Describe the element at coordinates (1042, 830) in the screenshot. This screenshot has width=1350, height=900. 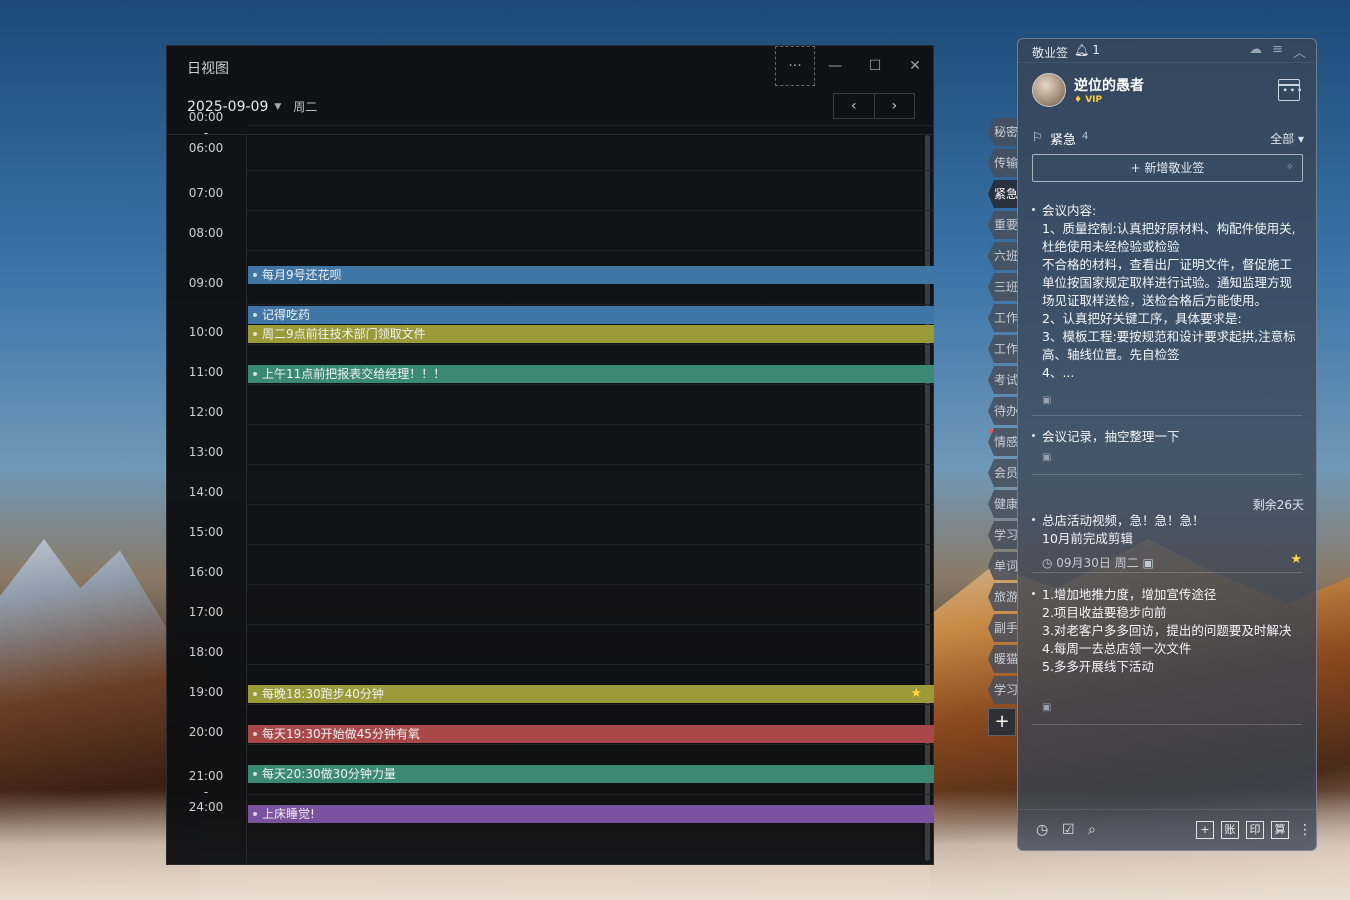
I see `clock-icon: ◷` at that location.